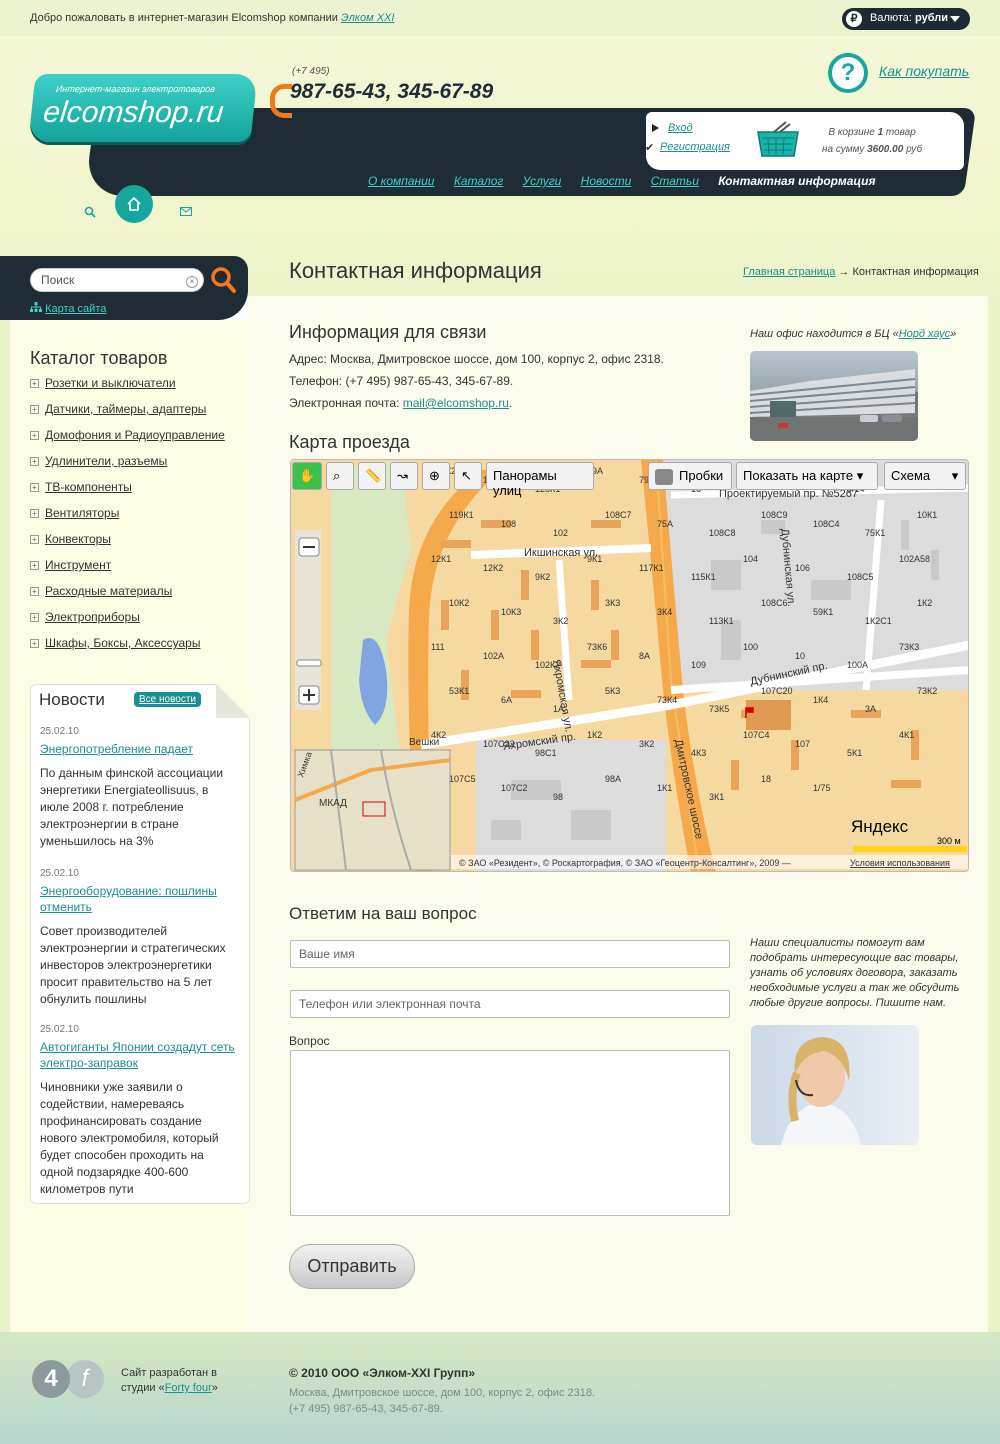 This screenshot has height=1444, width=1000. What do you see at coordinates (834, 396) in the screenshot?
I see `office-photo` at bounding box center [834, 396].